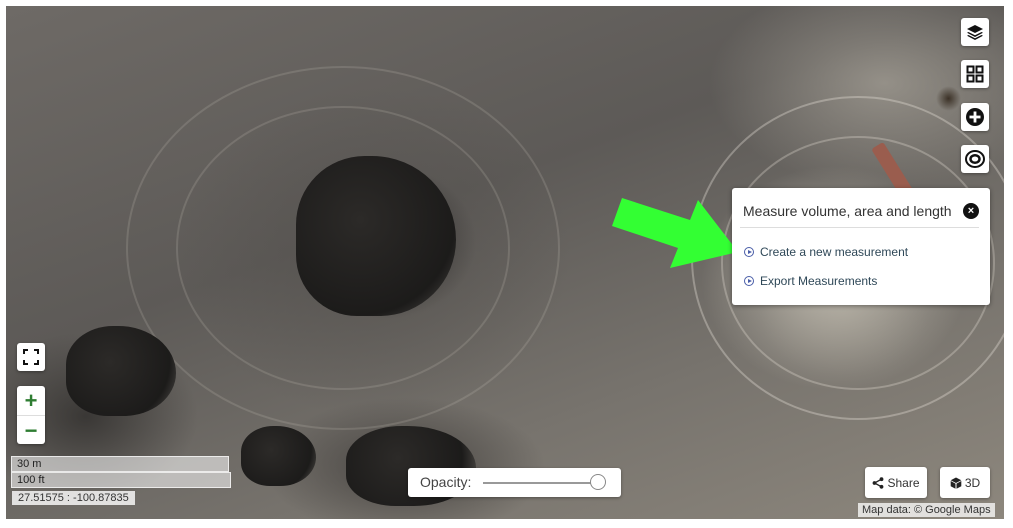 Image resolution: width=1013 pixels, height=528 pixels. I want to click on vegetation, so click(948, 98).